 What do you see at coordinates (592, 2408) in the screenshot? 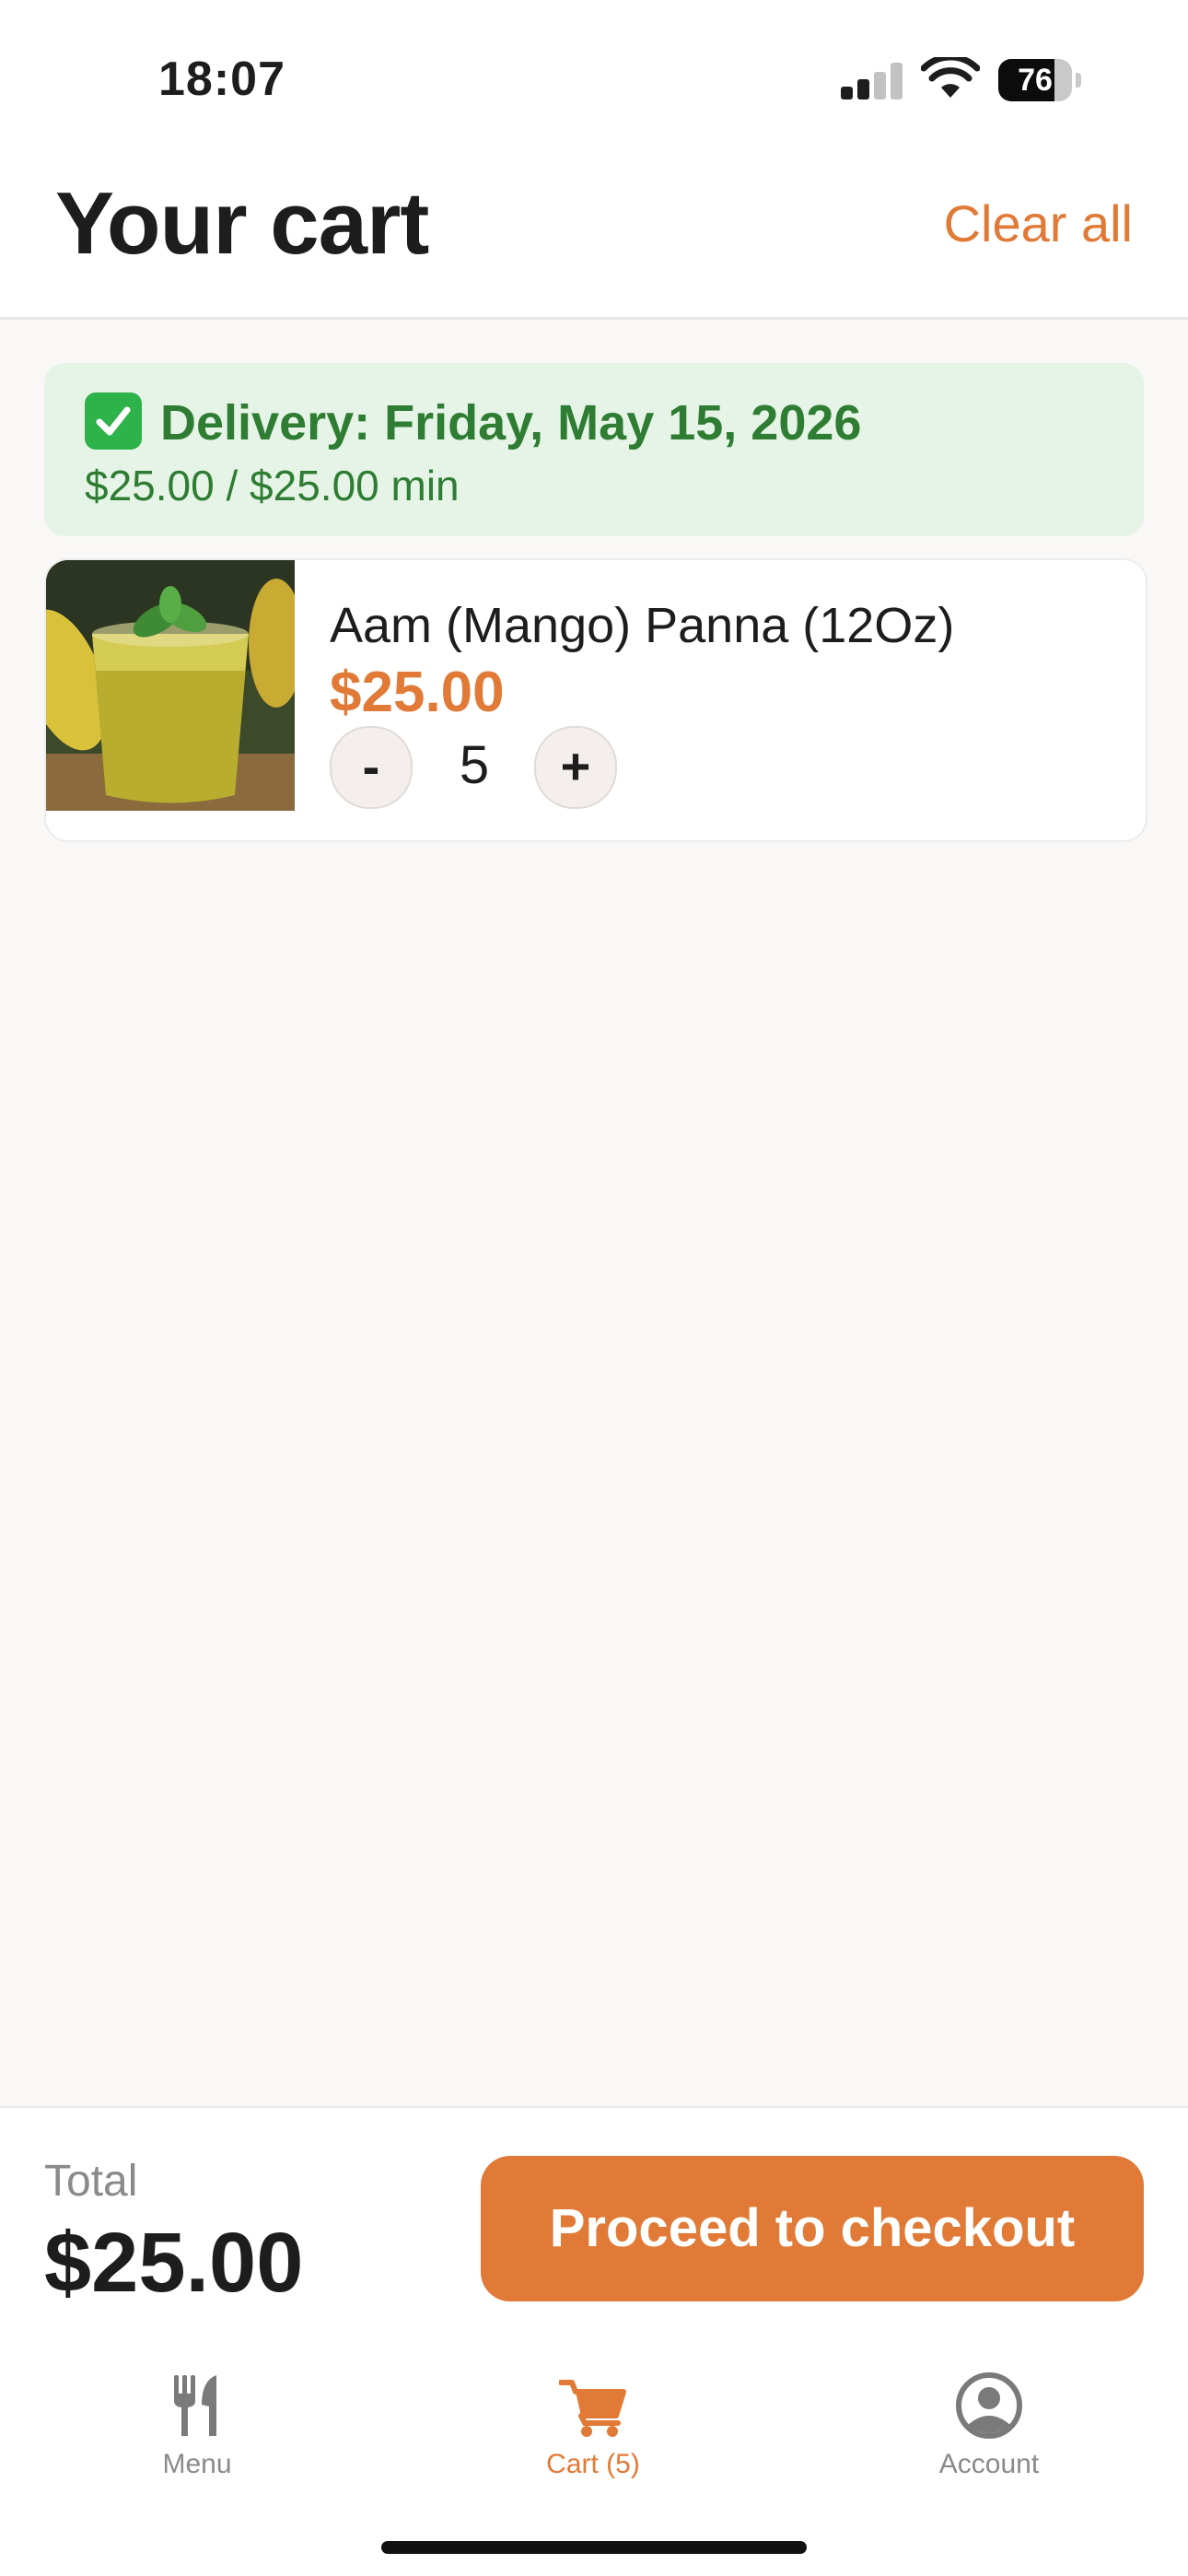
I see `cart-icon` at bounding box center [592, 2408].